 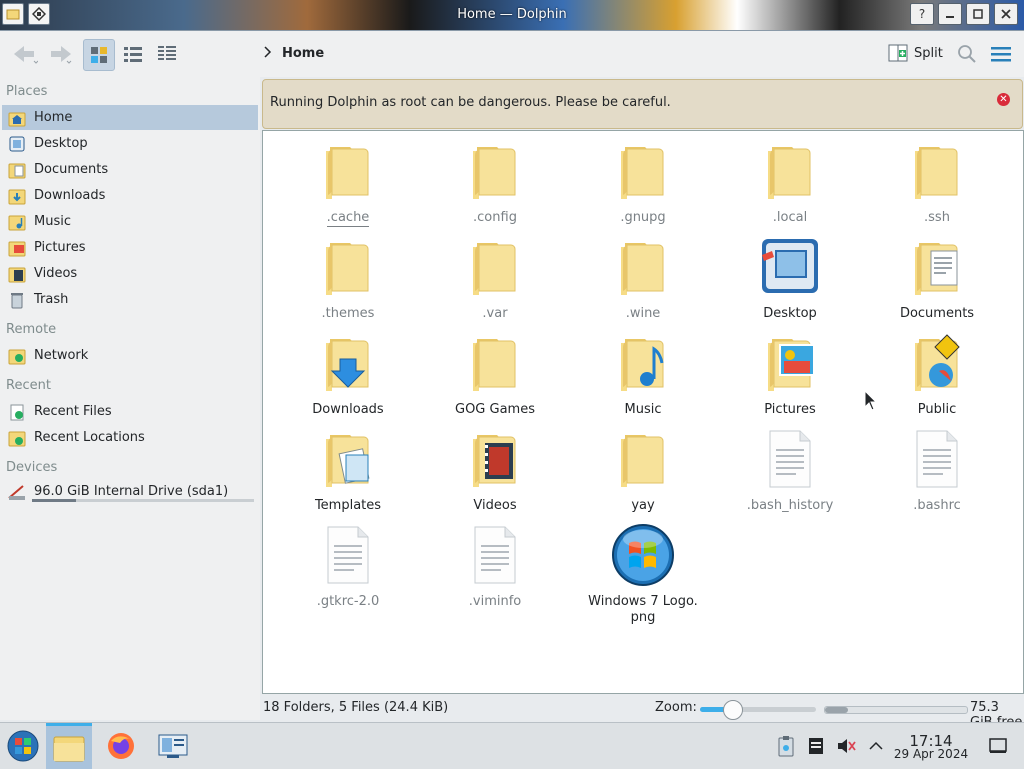 I want to click on network-folder-icon, so click(x=17, y=356).